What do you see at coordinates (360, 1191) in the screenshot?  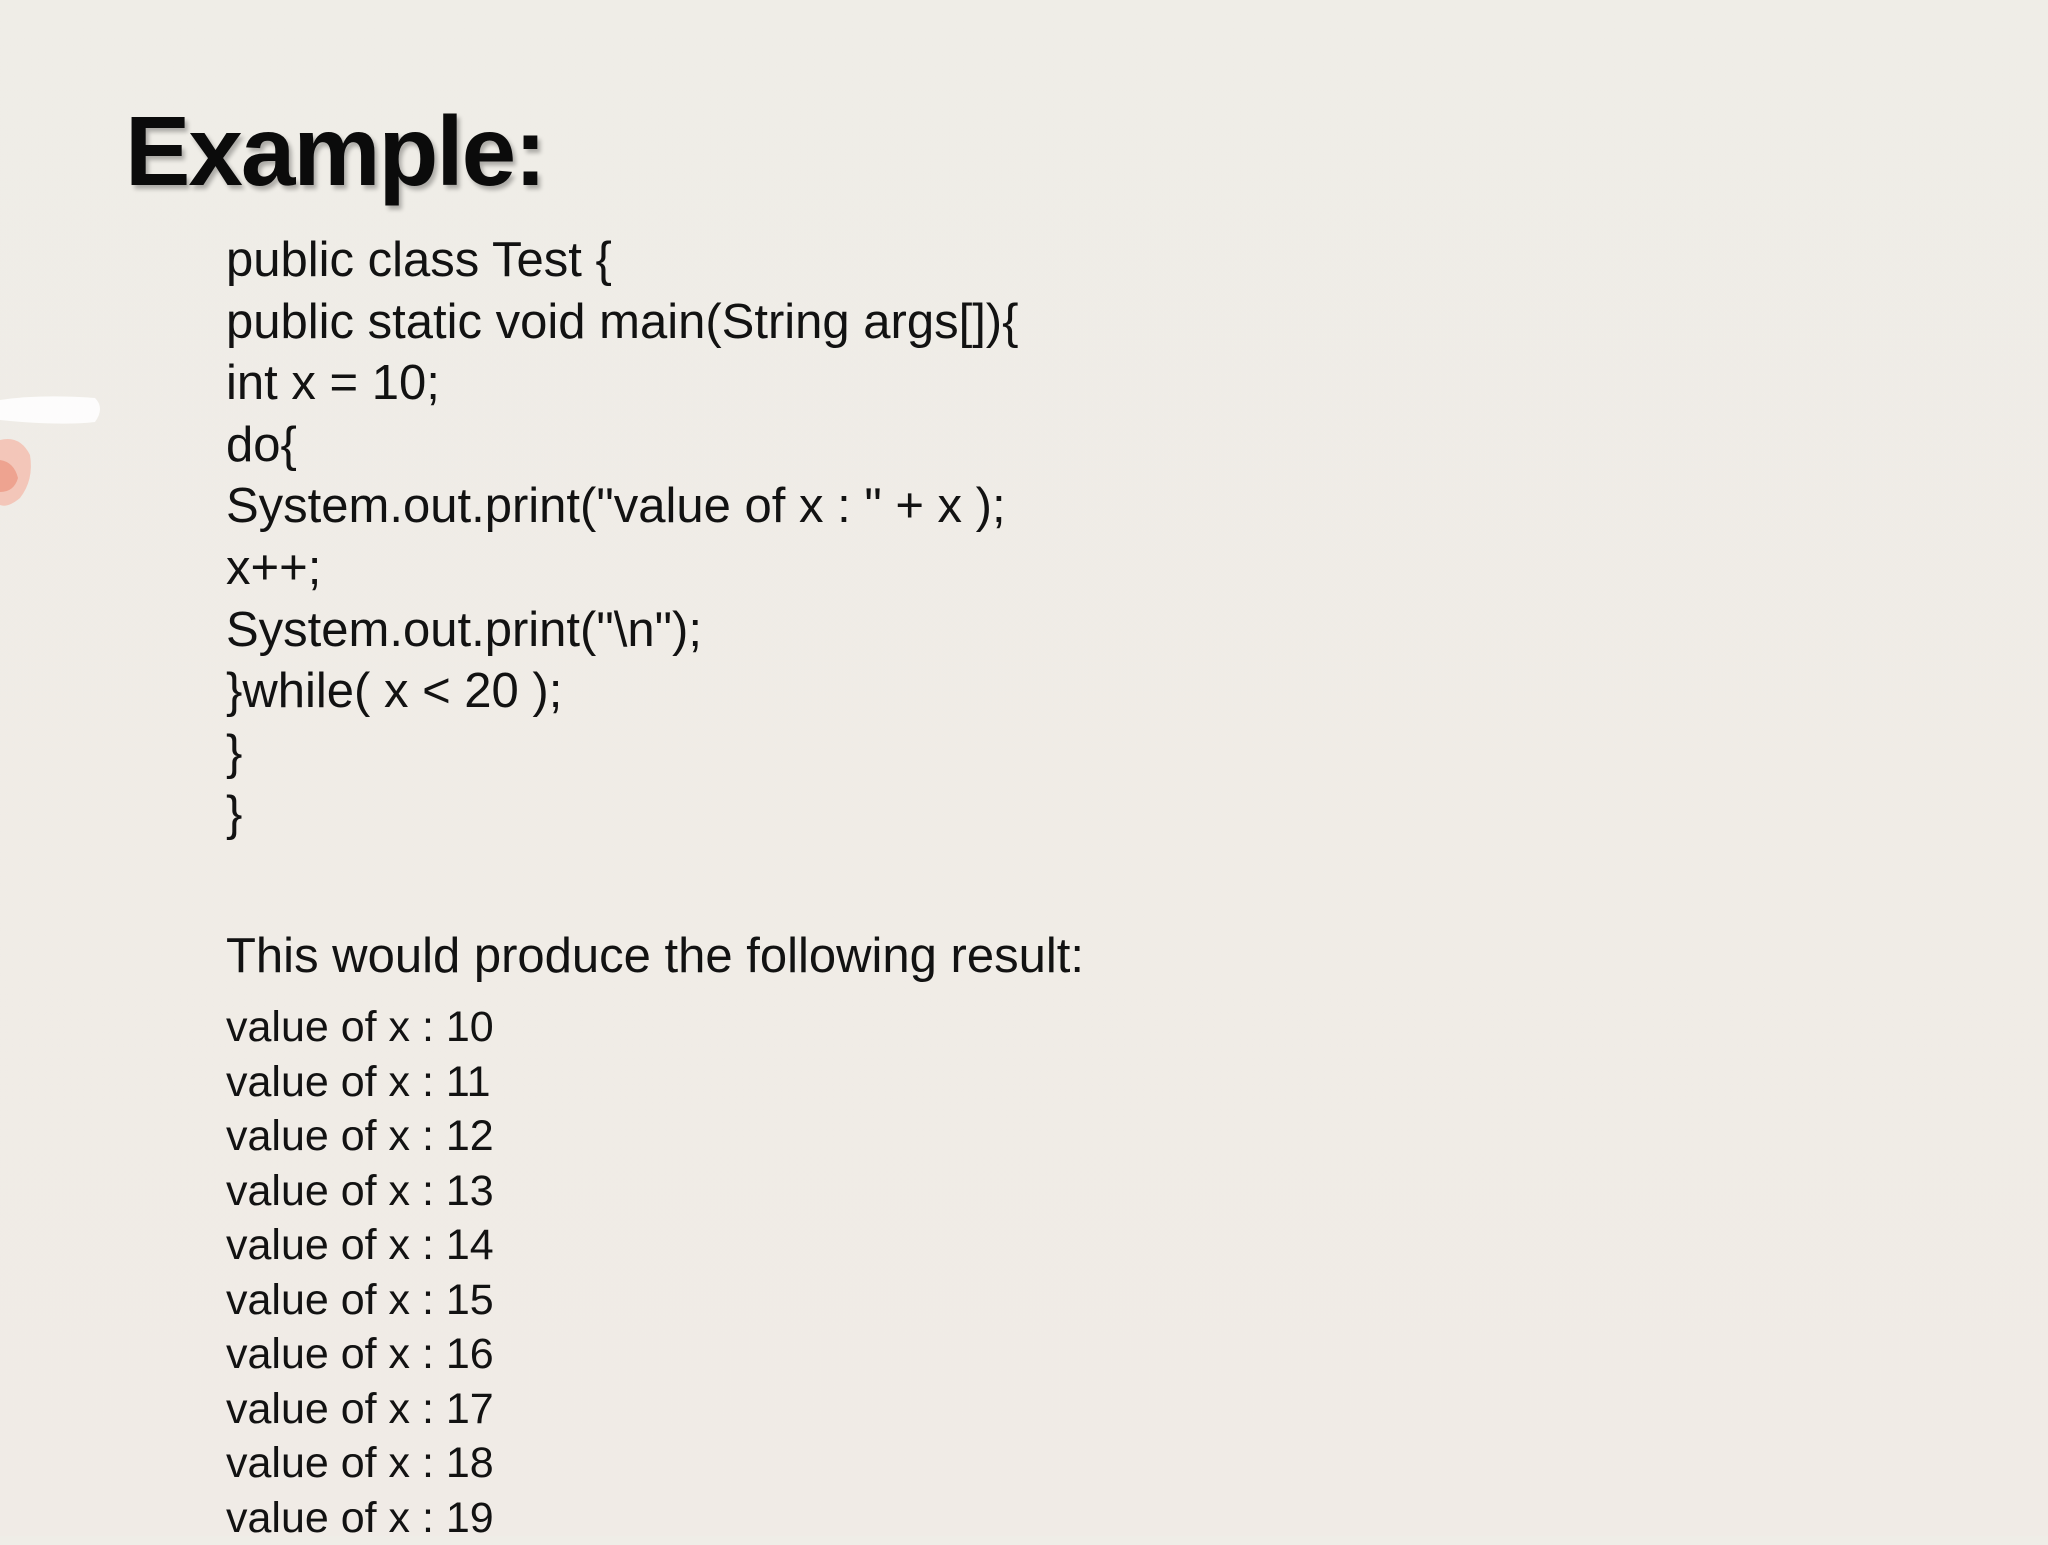 I see `output-line: value of x : 13` at bounding box center [360, 1191].